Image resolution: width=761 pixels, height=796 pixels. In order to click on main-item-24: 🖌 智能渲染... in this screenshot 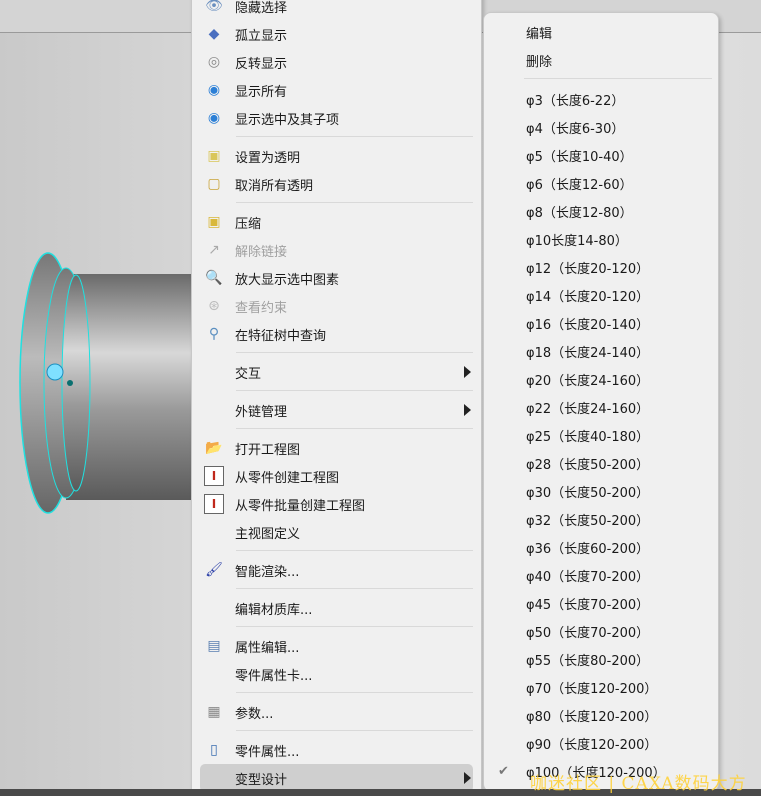, I will do `click(336, 570)`.